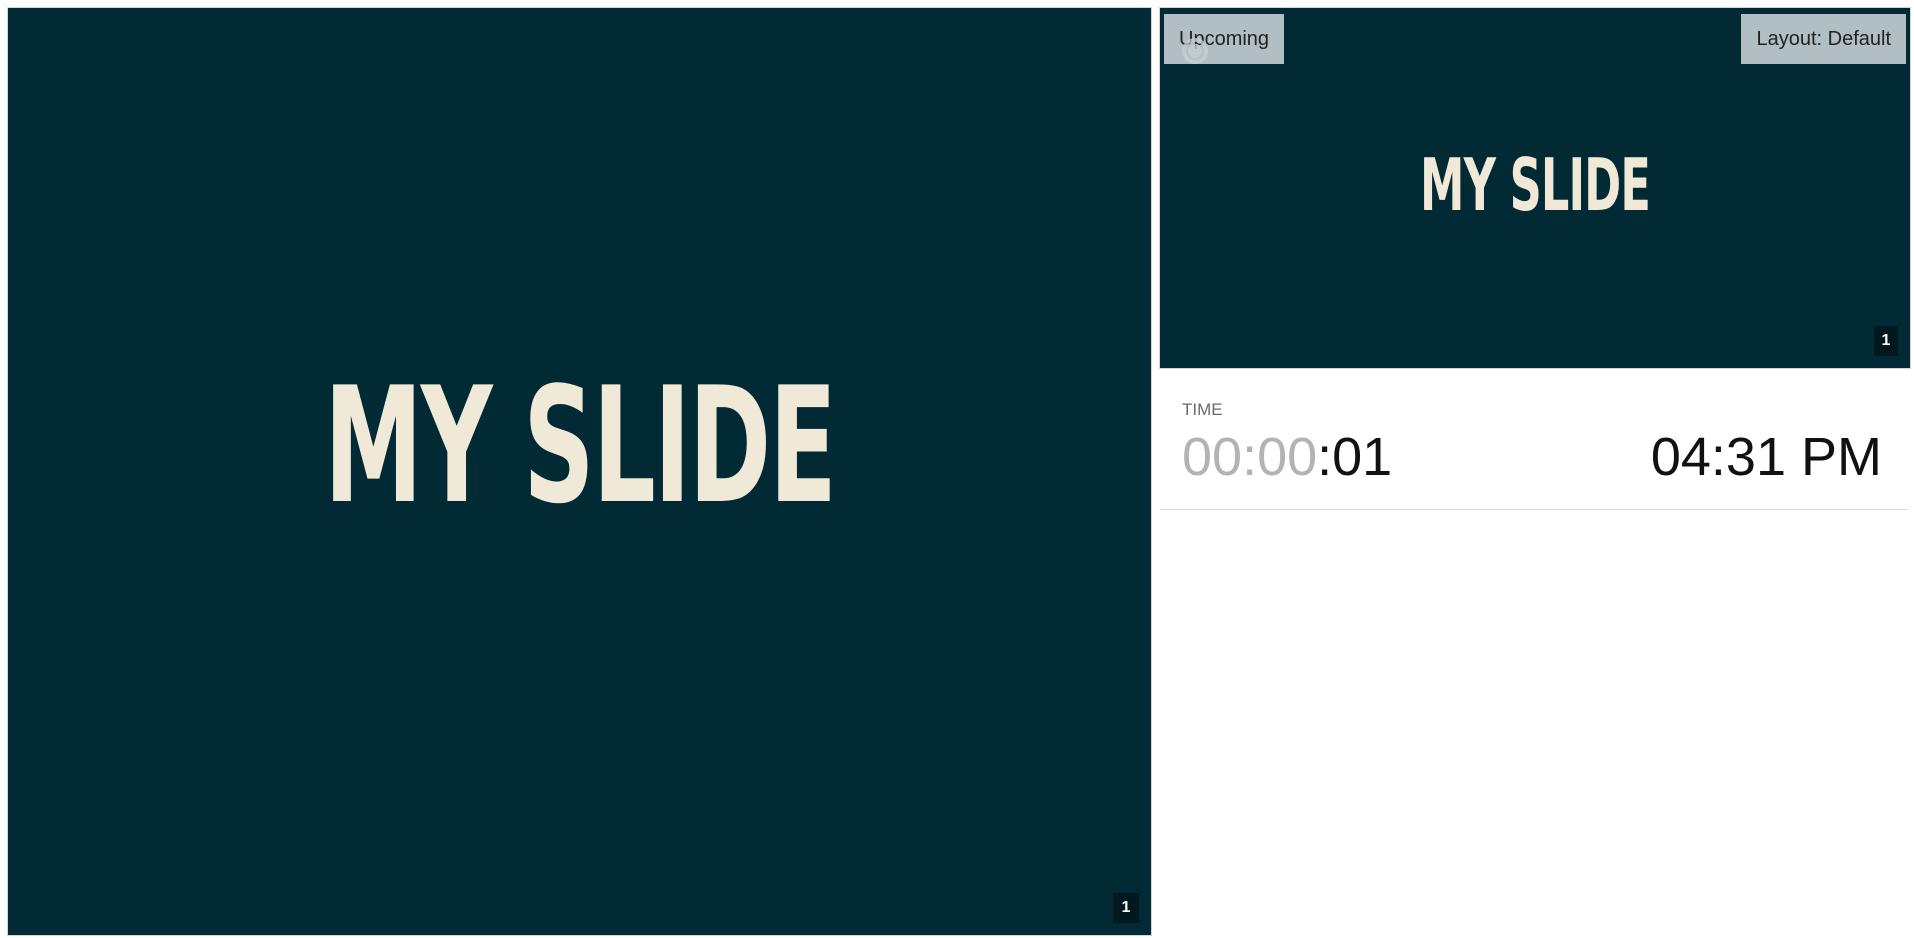 This screenshot has height=938, width=1914. I want to click on current-slide-number: 1, so click(1126, 908).